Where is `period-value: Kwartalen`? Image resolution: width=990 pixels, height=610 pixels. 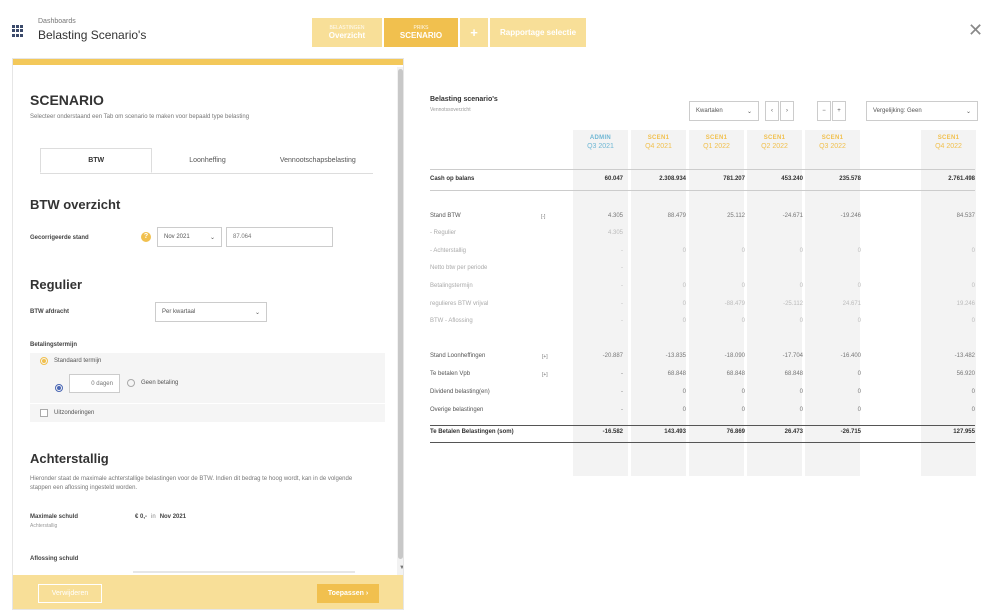 period-value: Kwartalen is located at coordinates (709, 111).